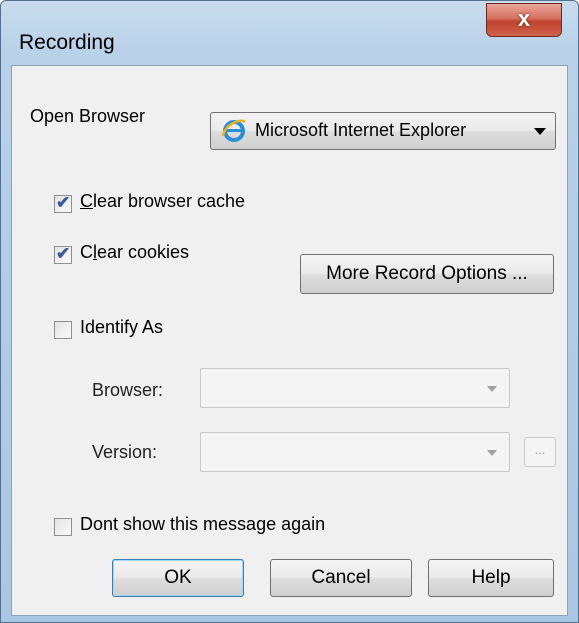 This screenshot has height=623, width=579. I want to click on clear-cache-label: Clear browser cache, so click(162, 201).